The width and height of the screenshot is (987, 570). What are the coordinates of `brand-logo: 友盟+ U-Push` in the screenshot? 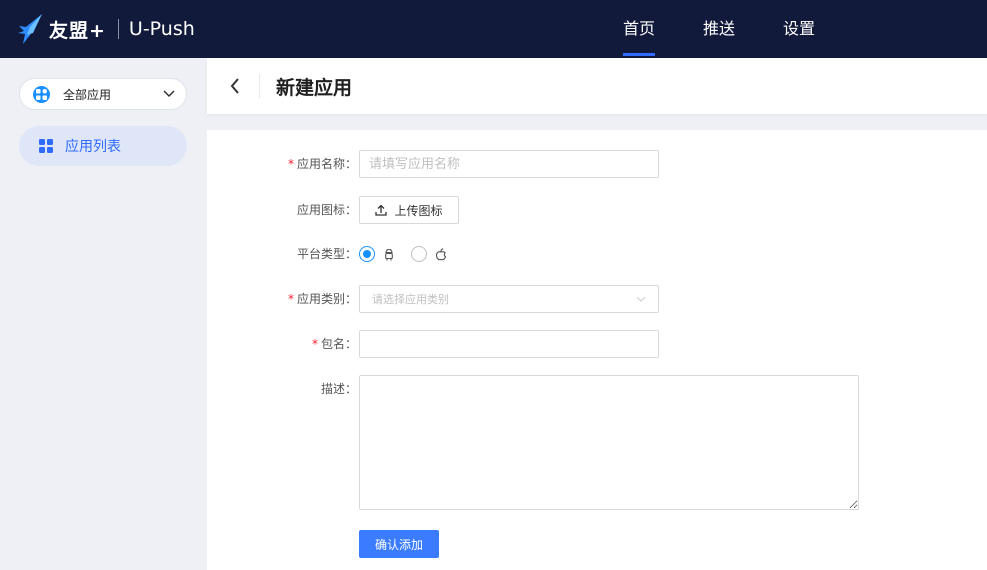 It's located at (105, 29).